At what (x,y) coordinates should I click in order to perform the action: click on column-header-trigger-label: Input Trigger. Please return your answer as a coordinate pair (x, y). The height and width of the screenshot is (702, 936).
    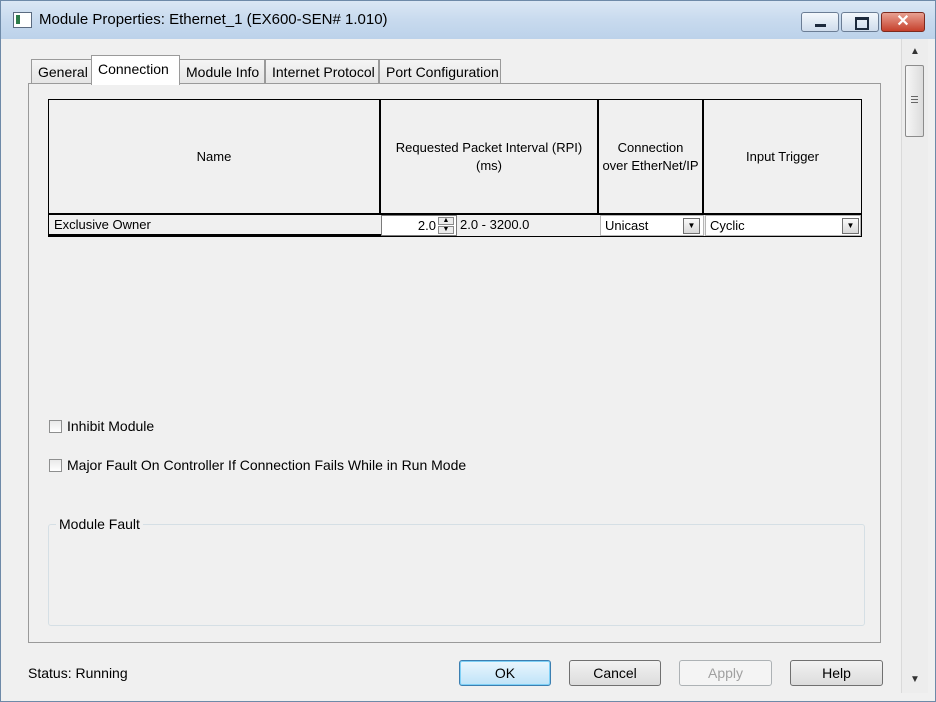
    Looking at the image, I should click on (782, 156).